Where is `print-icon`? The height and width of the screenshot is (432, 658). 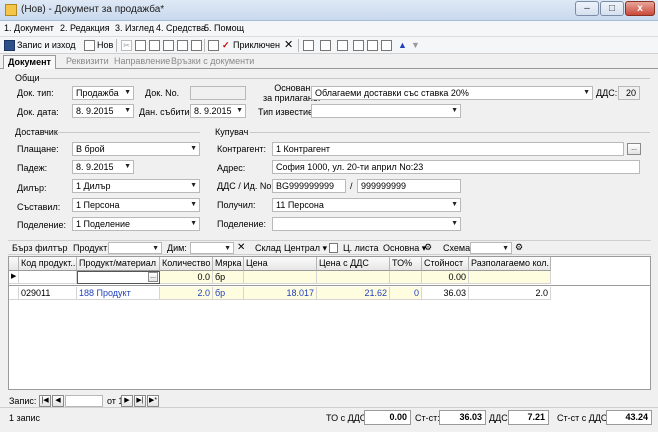 print-icon is located at coordinates (213, 45).